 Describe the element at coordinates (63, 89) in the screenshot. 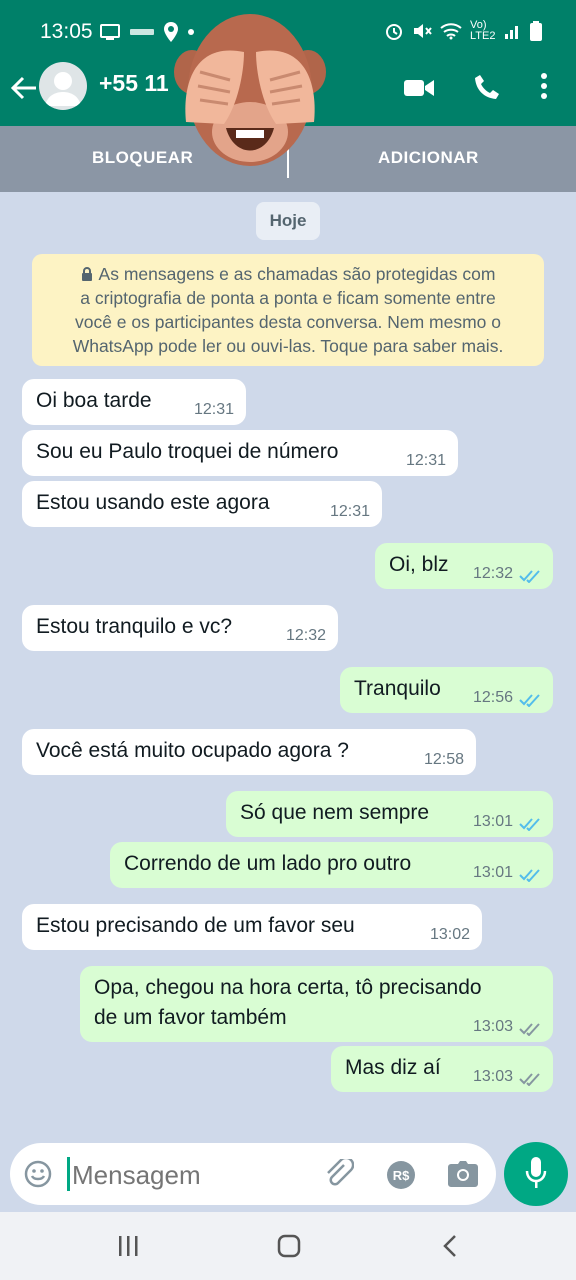

I see `default-avatar-icon` at that location.